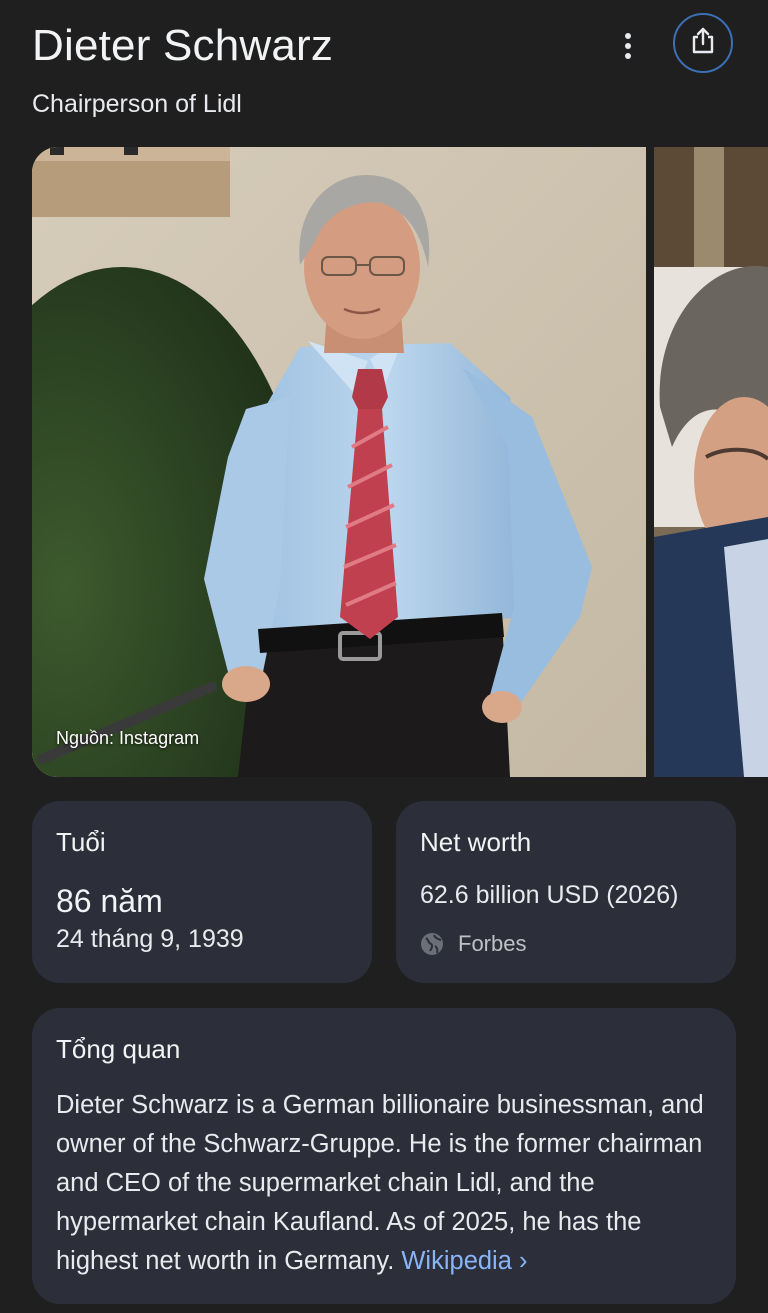  What do you see at coordinates (109, 901) in the screenshot?
I see `age-value: 86 năm` at bounding box center [109, 901].